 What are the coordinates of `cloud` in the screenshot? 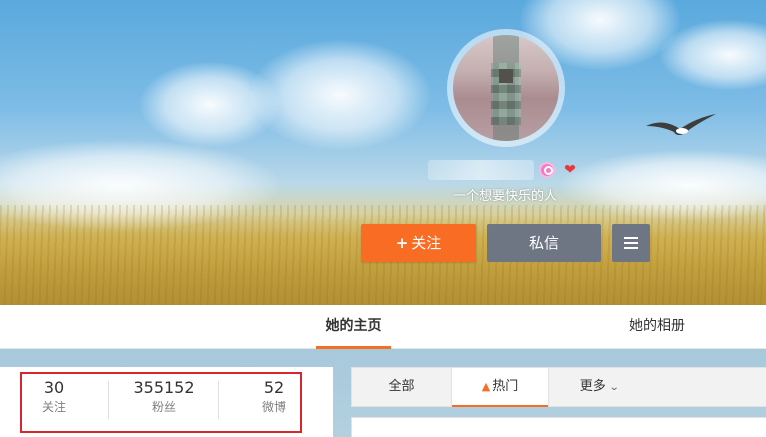 It's located at (210, 104).